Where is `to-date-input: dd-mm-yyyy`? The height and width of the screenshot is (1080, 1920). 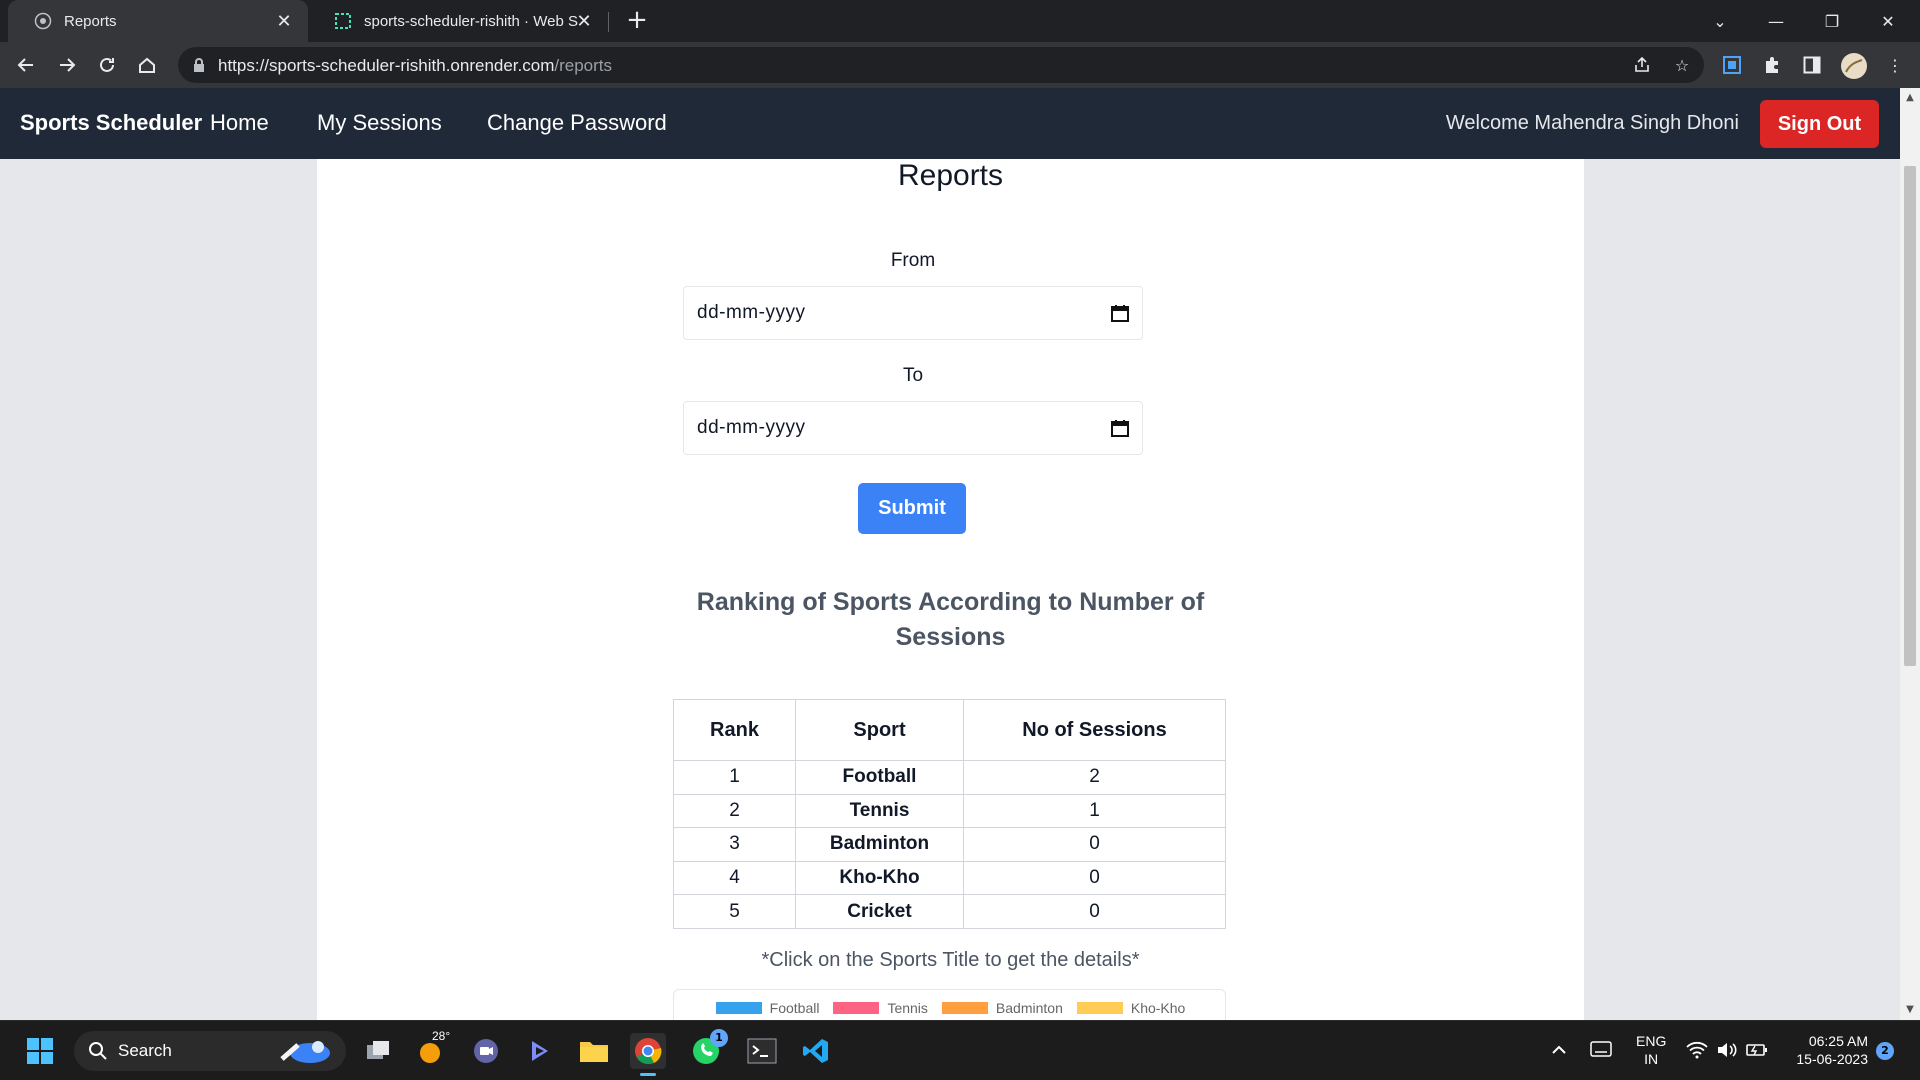 to-date-input: dd-mm-yyyy is located at coordinates (913, 428).